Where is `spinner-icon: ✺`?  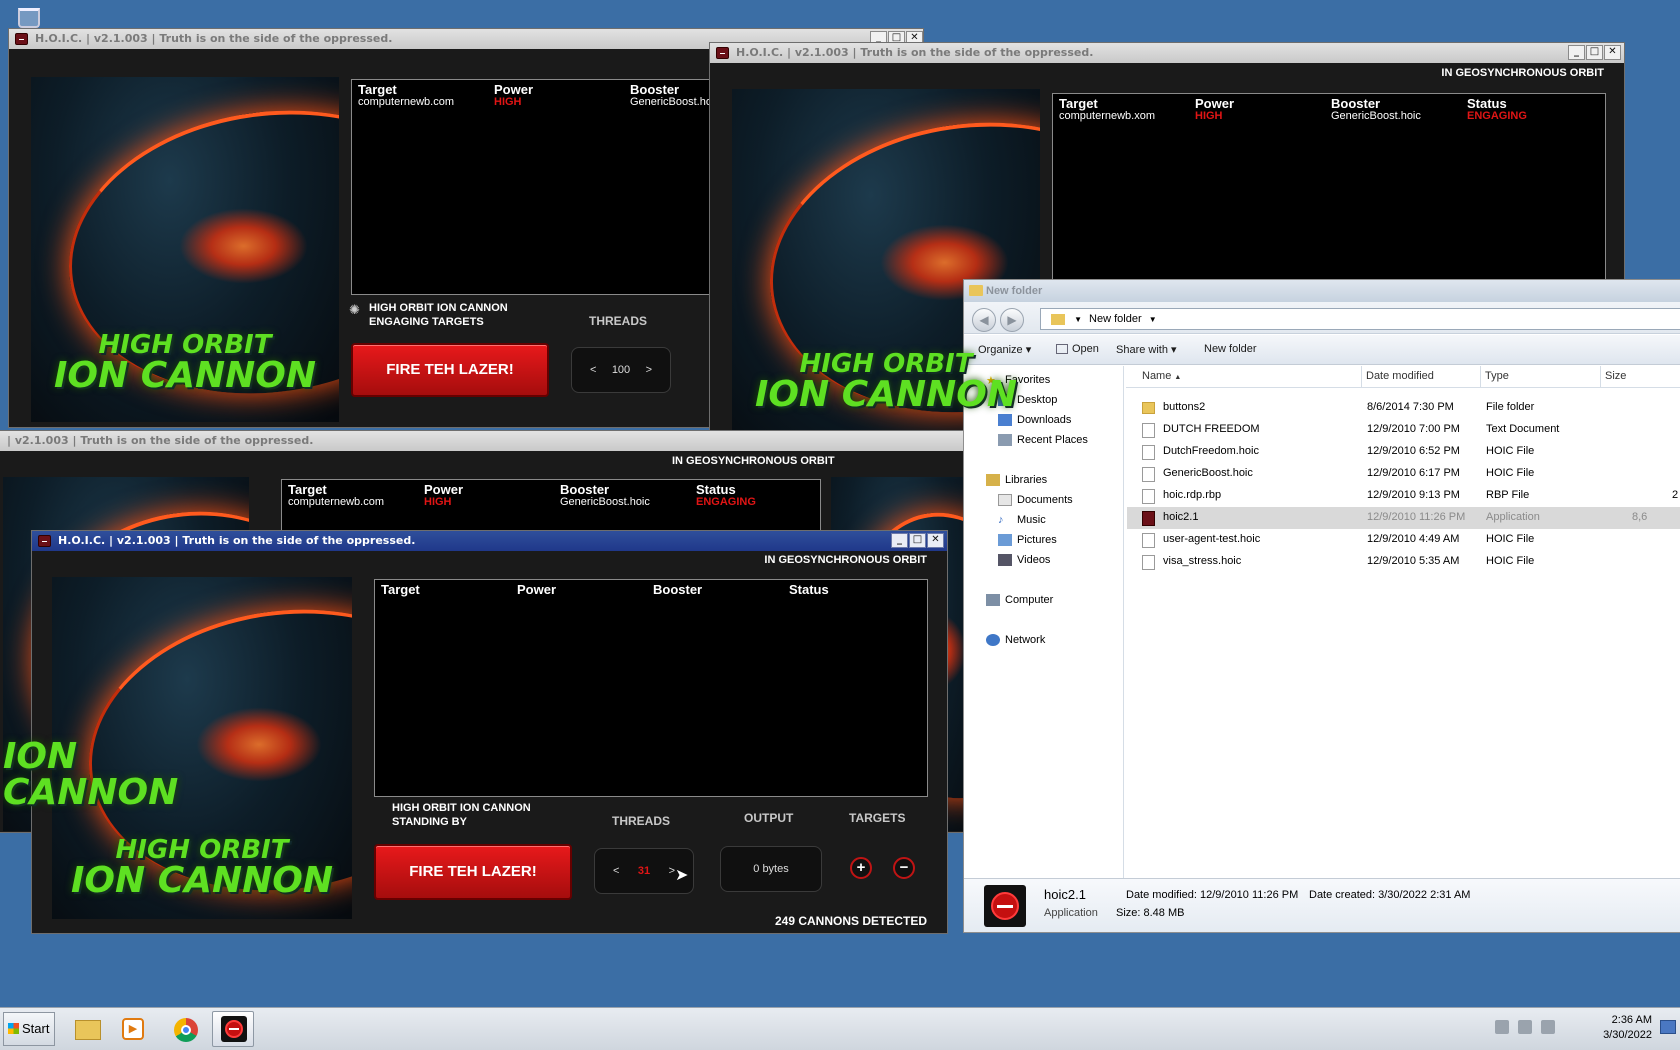
spinner-icon: ✺ is located at coordinates (354, 309).